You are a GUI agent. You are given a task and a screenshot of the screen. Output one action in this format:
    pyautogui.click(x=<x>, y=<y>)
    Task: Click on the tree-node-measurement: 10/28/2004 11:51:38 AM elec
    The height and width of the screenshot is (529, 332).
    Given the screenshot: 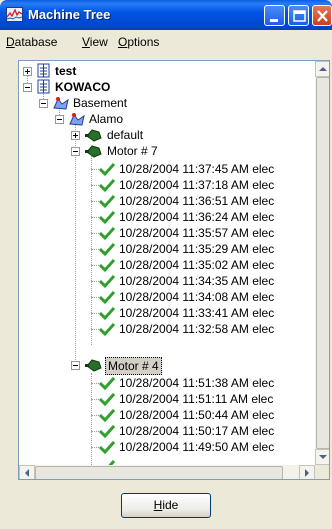 What is the action you would take?
    pyautogui.click(x=164, y=383)
    